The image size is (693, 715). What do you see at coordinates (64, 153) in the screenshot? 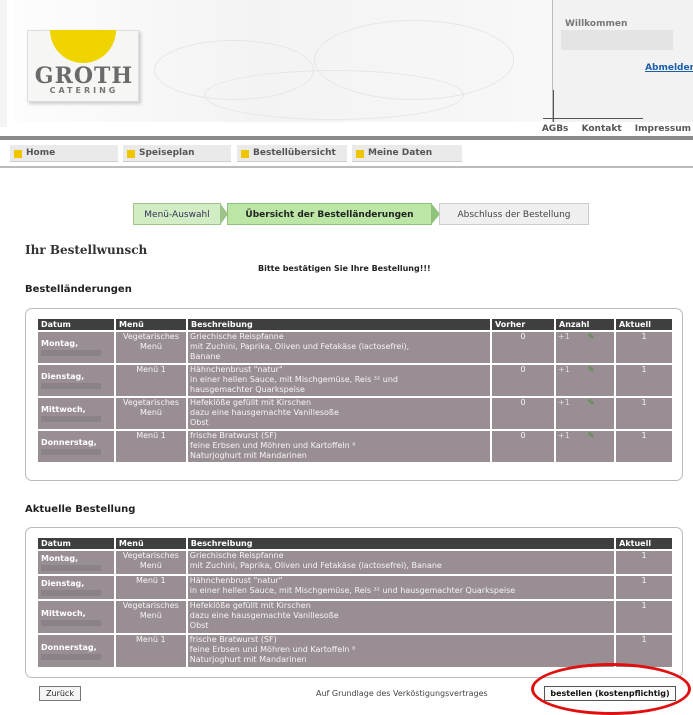
I see `nav-home: Home` at bounding box center [64, 153].